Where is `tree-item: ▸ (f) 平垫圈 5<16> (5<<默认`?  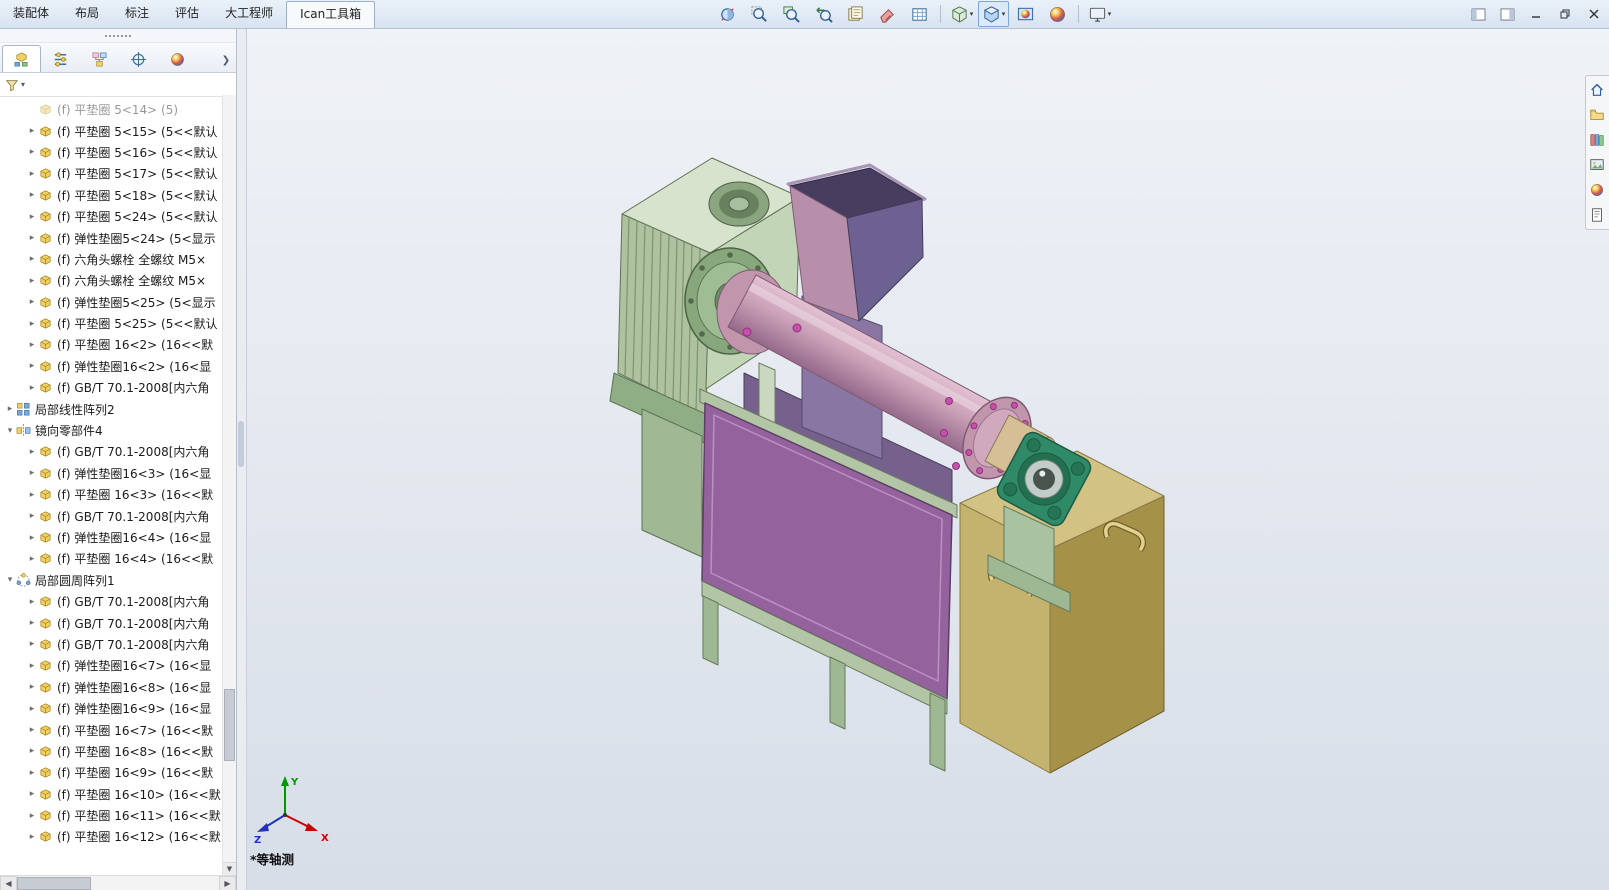 tree-item: ▸ (f) 平垫圈 5<16> (5<<默认 is located at coordinates (111, 152).